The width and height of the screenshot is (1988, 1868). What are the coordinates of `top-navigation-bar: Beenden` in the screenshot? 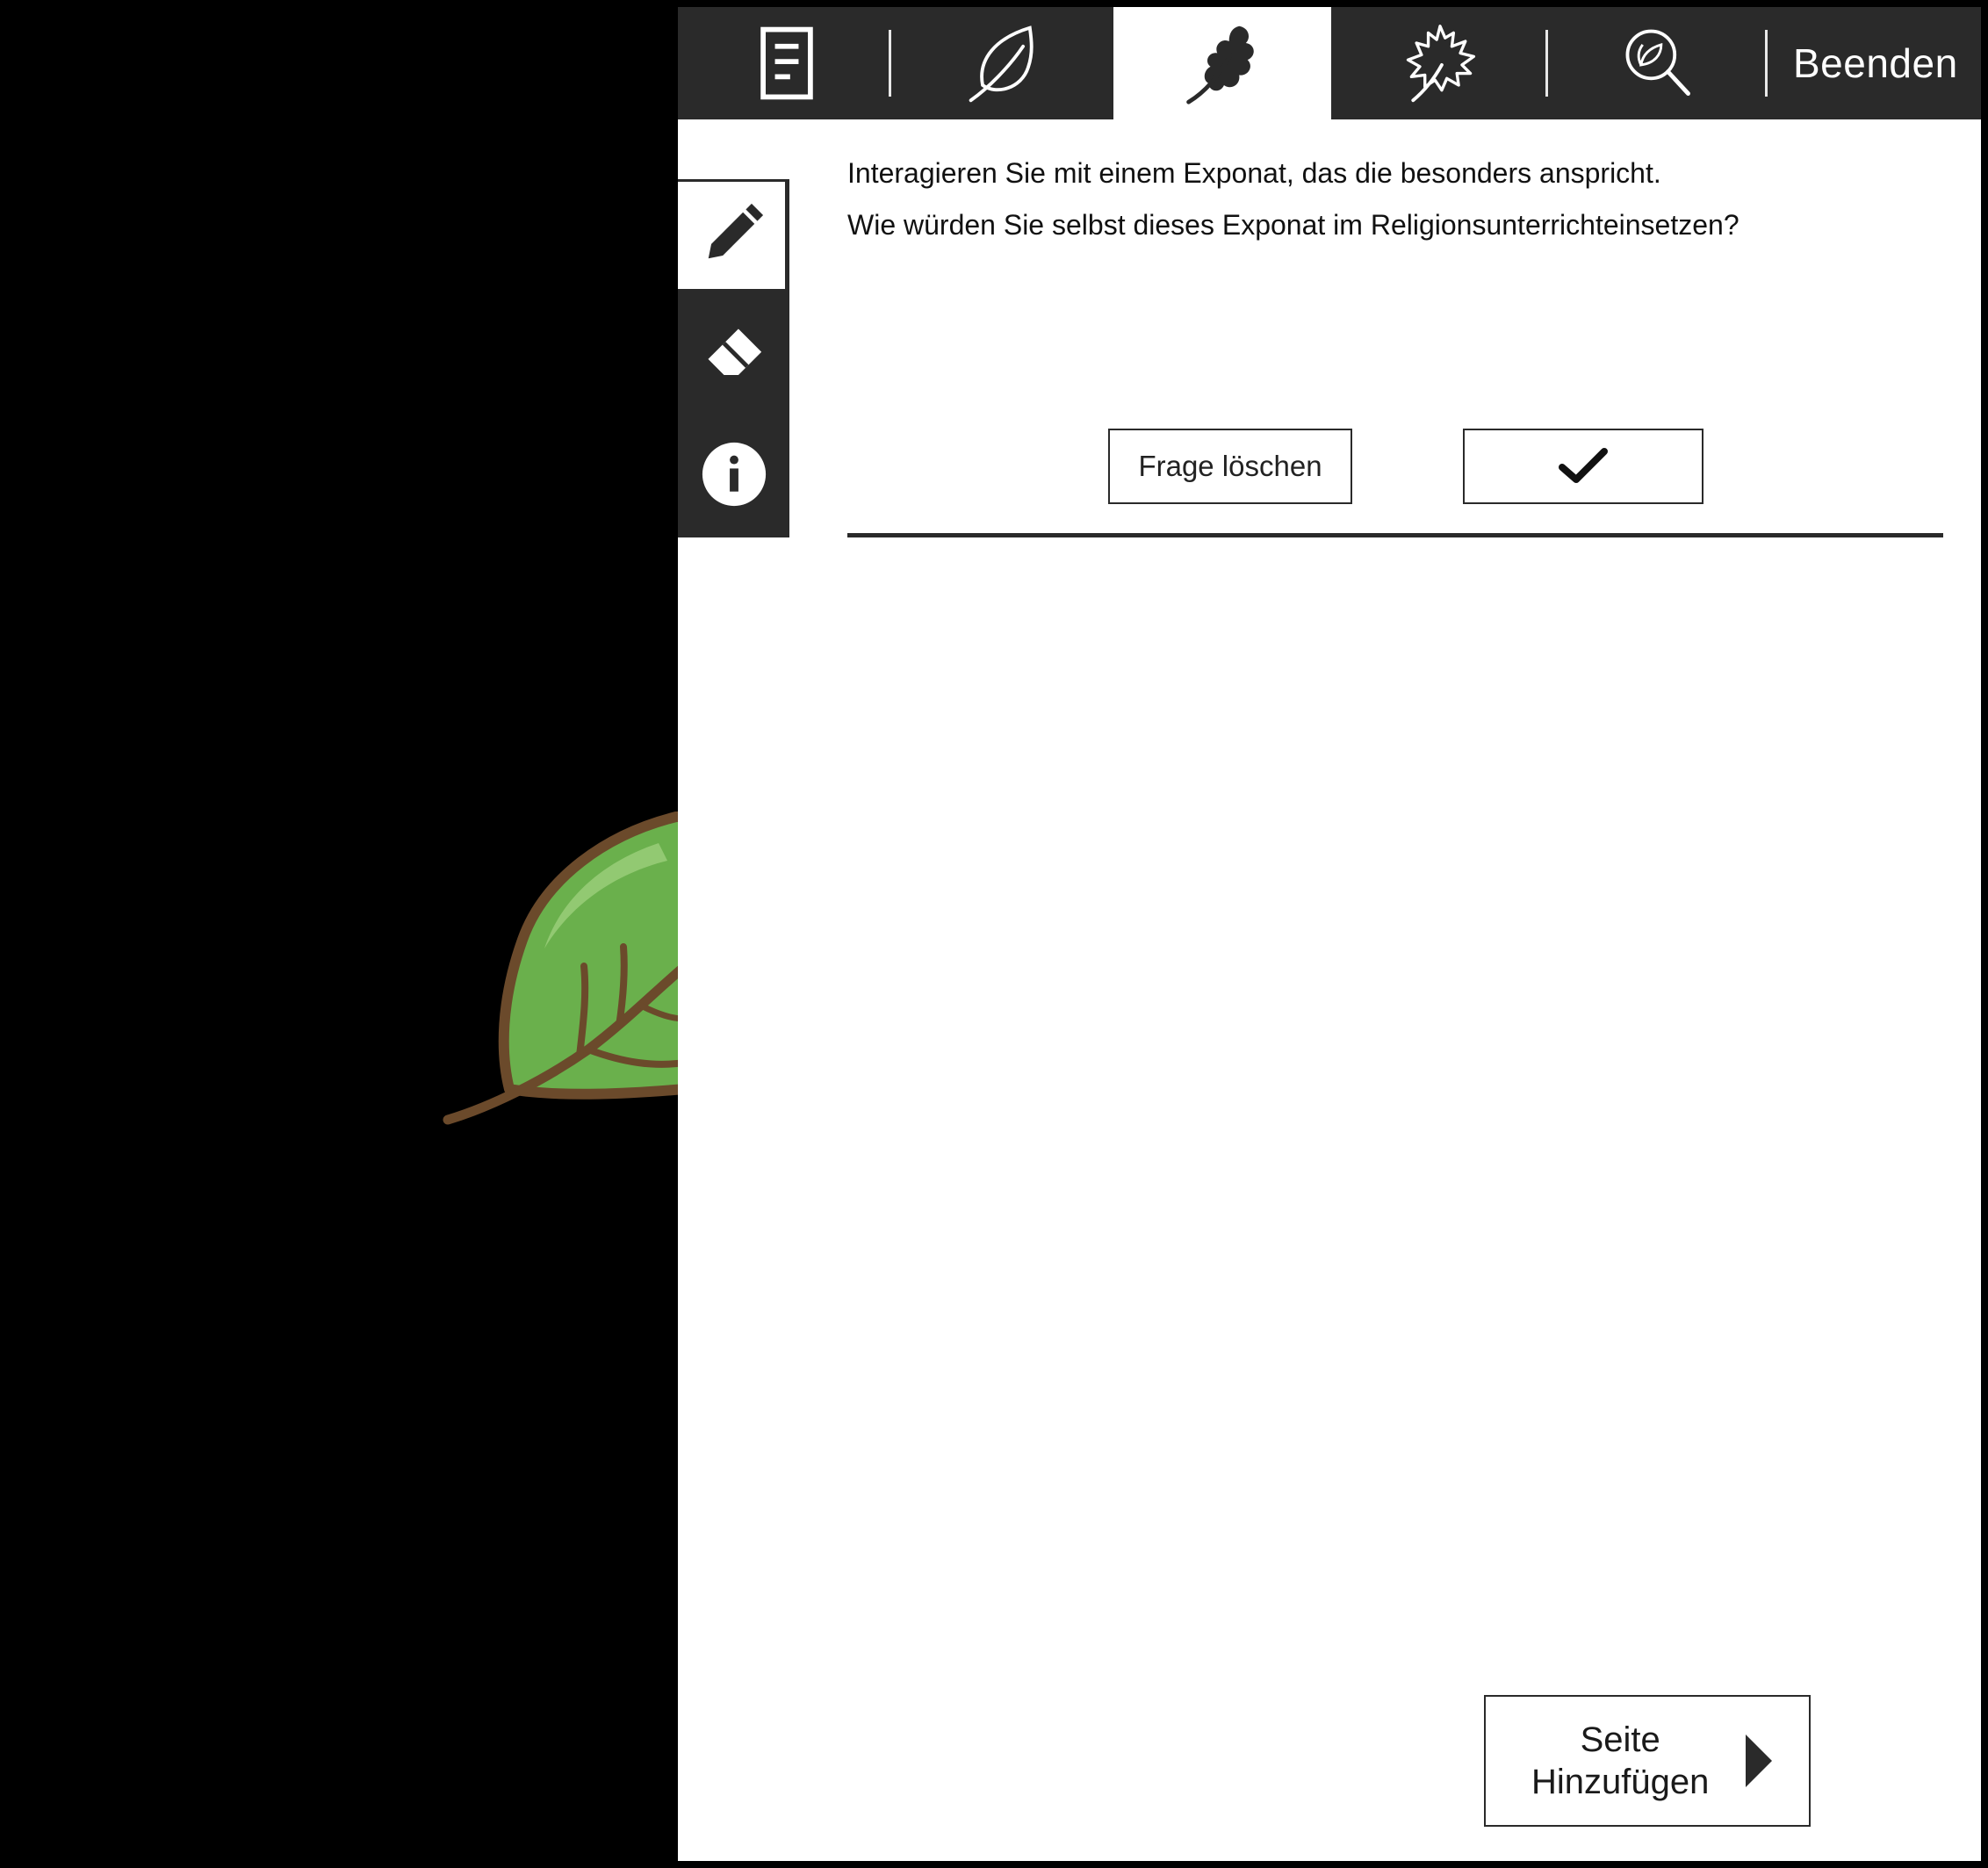 It's located at (1329, 63).